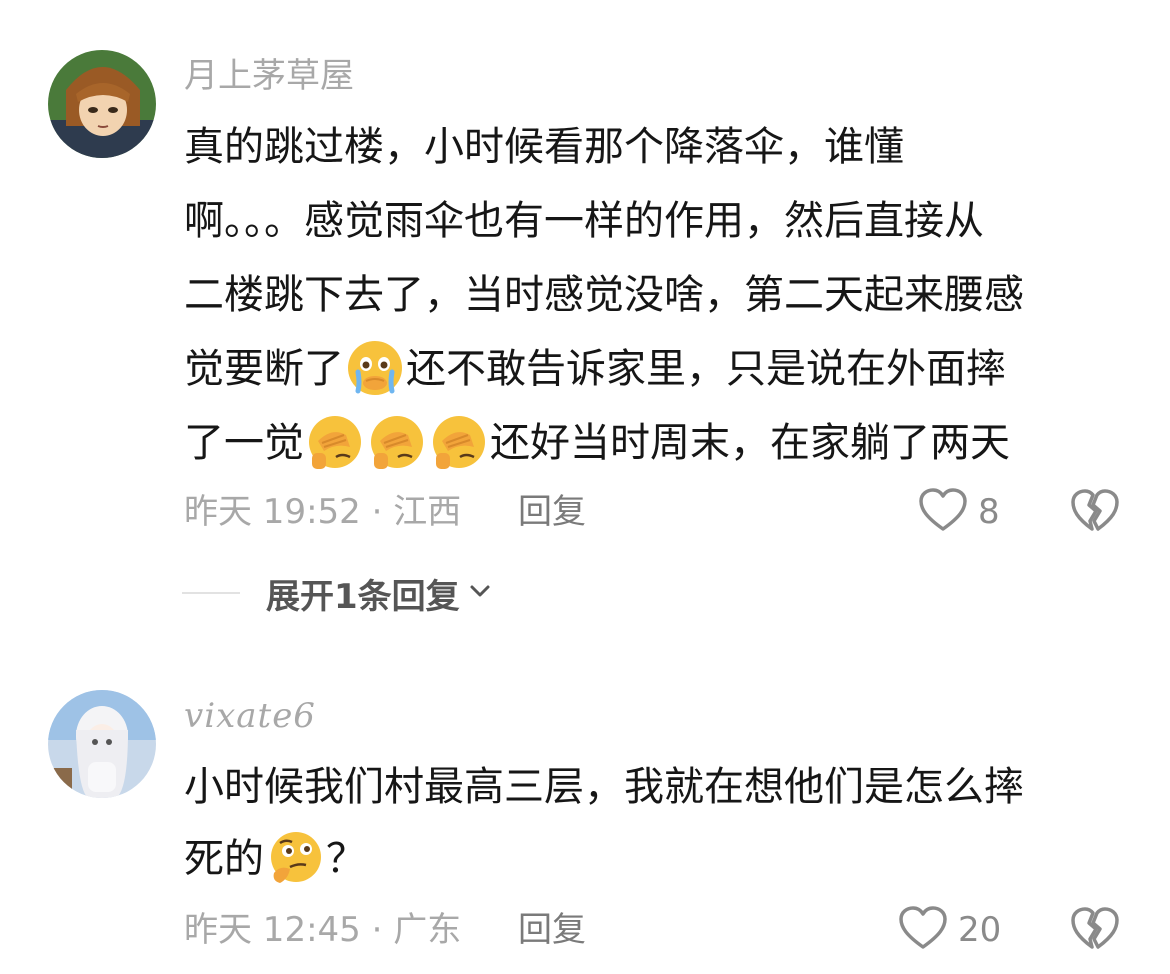 This screenshot has width=1170, height=974. What do you see at coordinates (375, 368) in the screenshot?
I see `crying-face-emoji` at bounding box center [375, 368].